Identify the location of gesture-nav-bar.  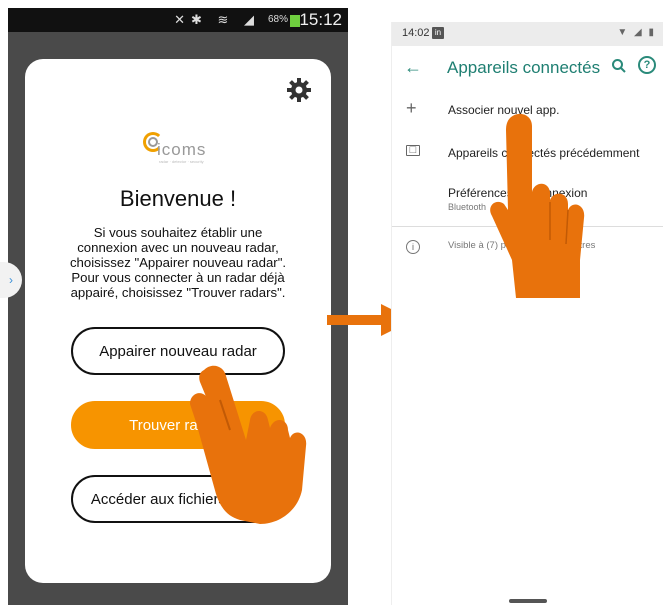
(528, 601).